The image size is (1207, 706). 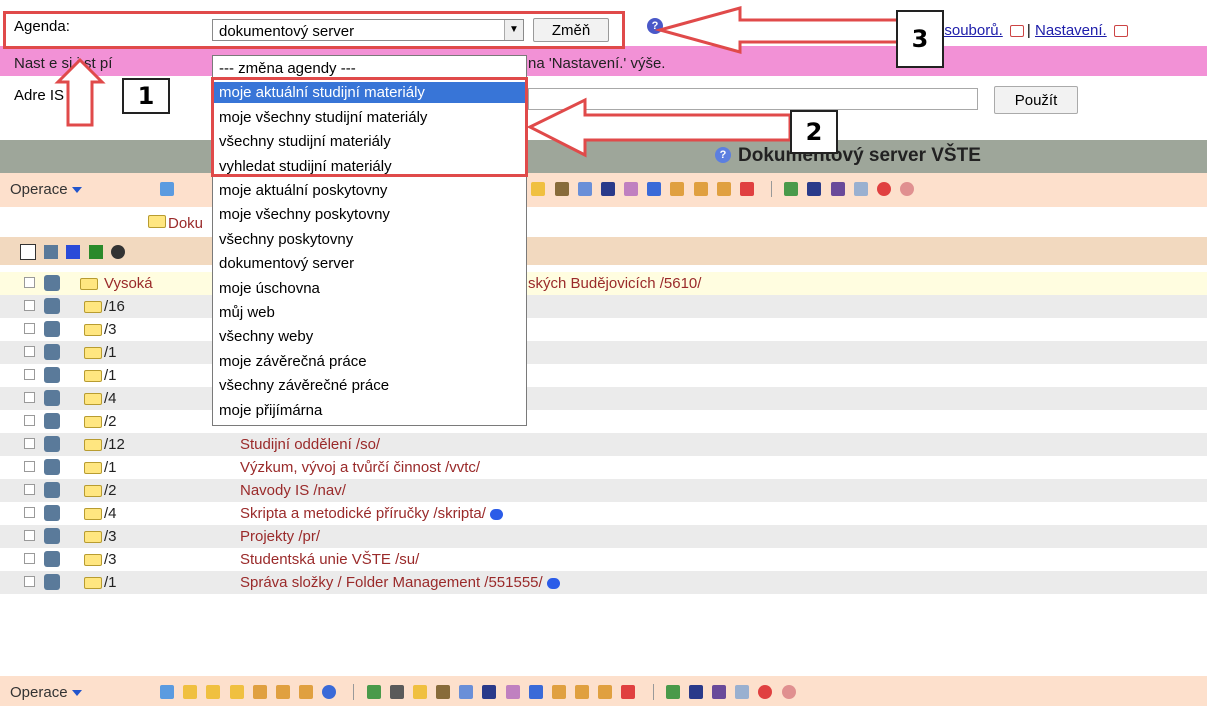 I want to click on annotation-label-3: 3, so click(x=920, y=39).